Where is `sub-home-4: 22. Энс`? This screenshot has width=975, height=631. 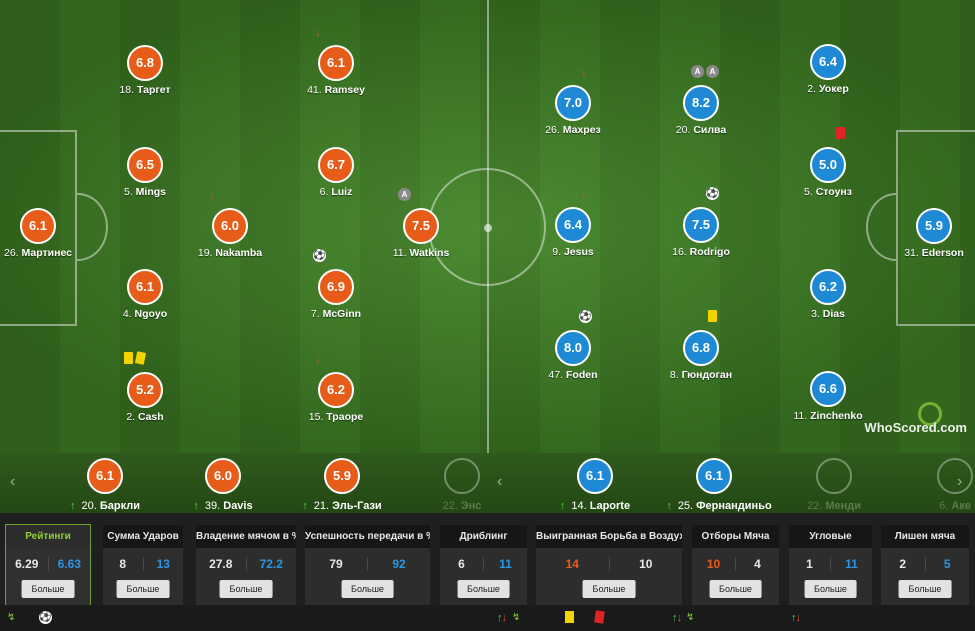
sub-home-4: 22. Энс is located at coordinates (447, 485).